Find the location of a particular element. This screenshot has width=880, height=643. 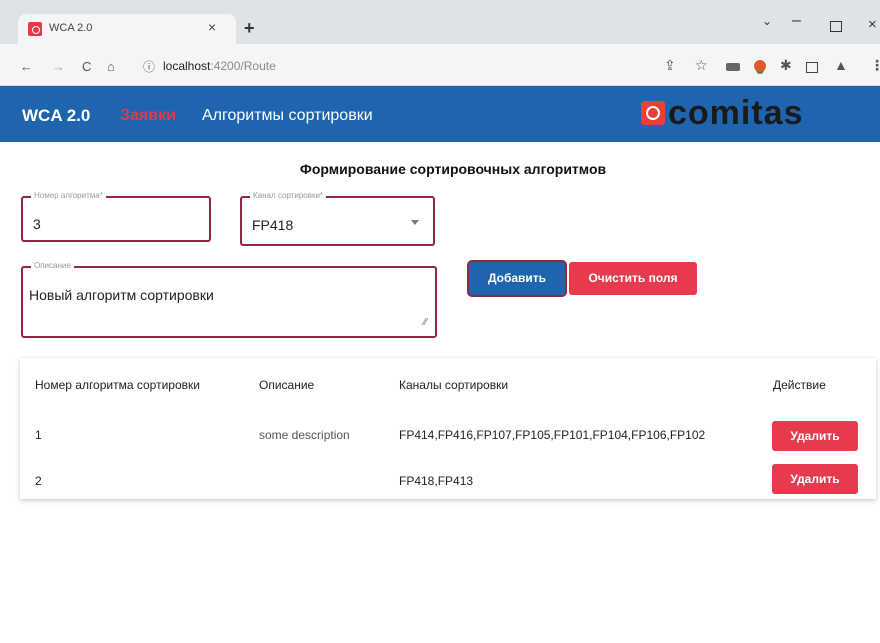

page-title: Формирование сортировочных алгоритмов is located at coordinates (453, 169).